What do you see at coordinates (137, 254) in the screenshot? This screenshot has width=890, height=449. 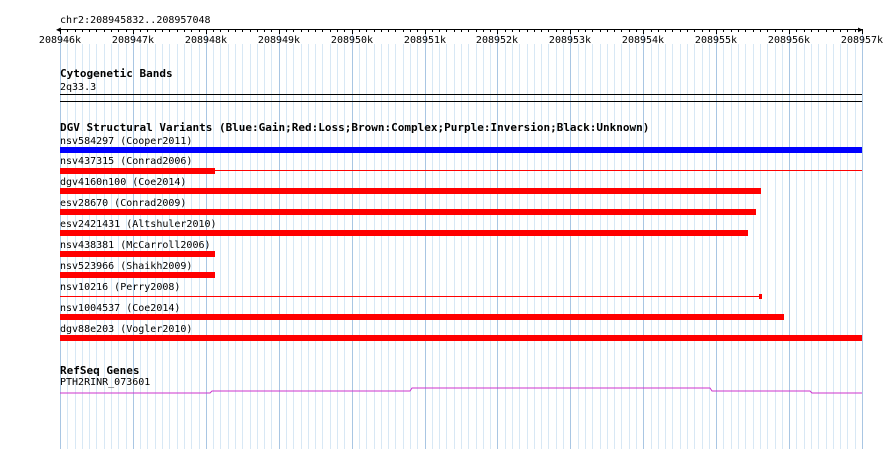 I see `variant-bar-nsv438381` at bounding box center [137, 254].